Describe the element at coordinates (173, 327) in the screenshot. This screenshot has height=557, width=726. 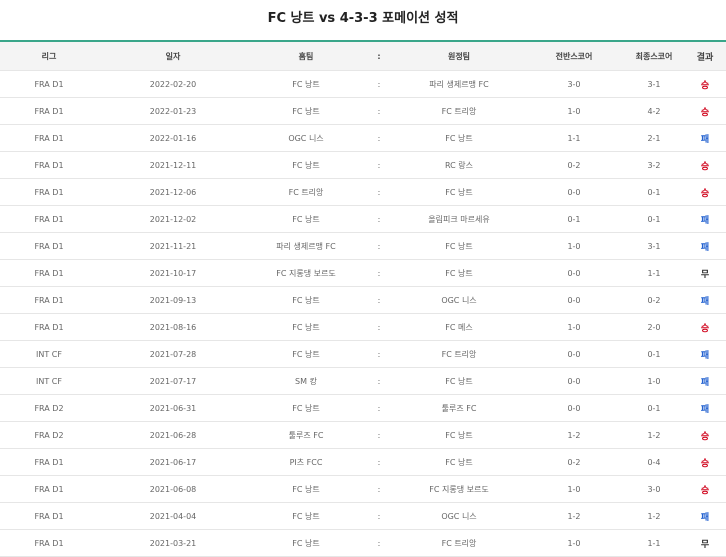
I see `cell-date: 2021-08-16` at that location.